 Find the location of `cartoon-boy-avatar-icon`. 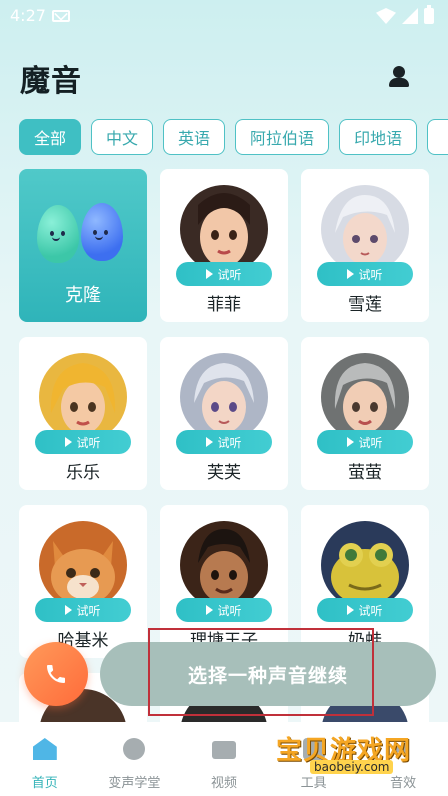

cartoon-boy-avatar-icon is located at coordinates (224, 565).